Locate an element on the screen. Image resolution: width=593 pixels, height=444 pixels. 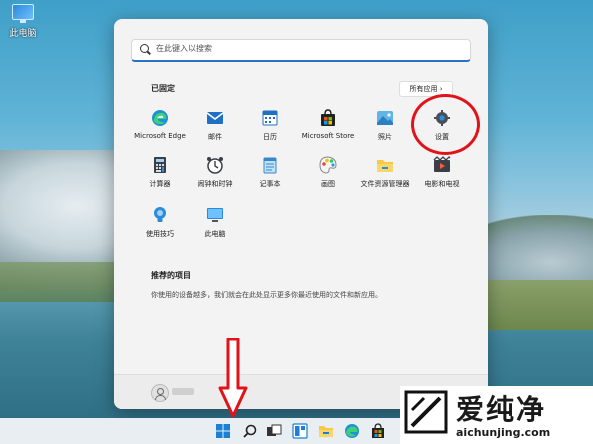
monitor-icon is located at coordinates (23, 13).